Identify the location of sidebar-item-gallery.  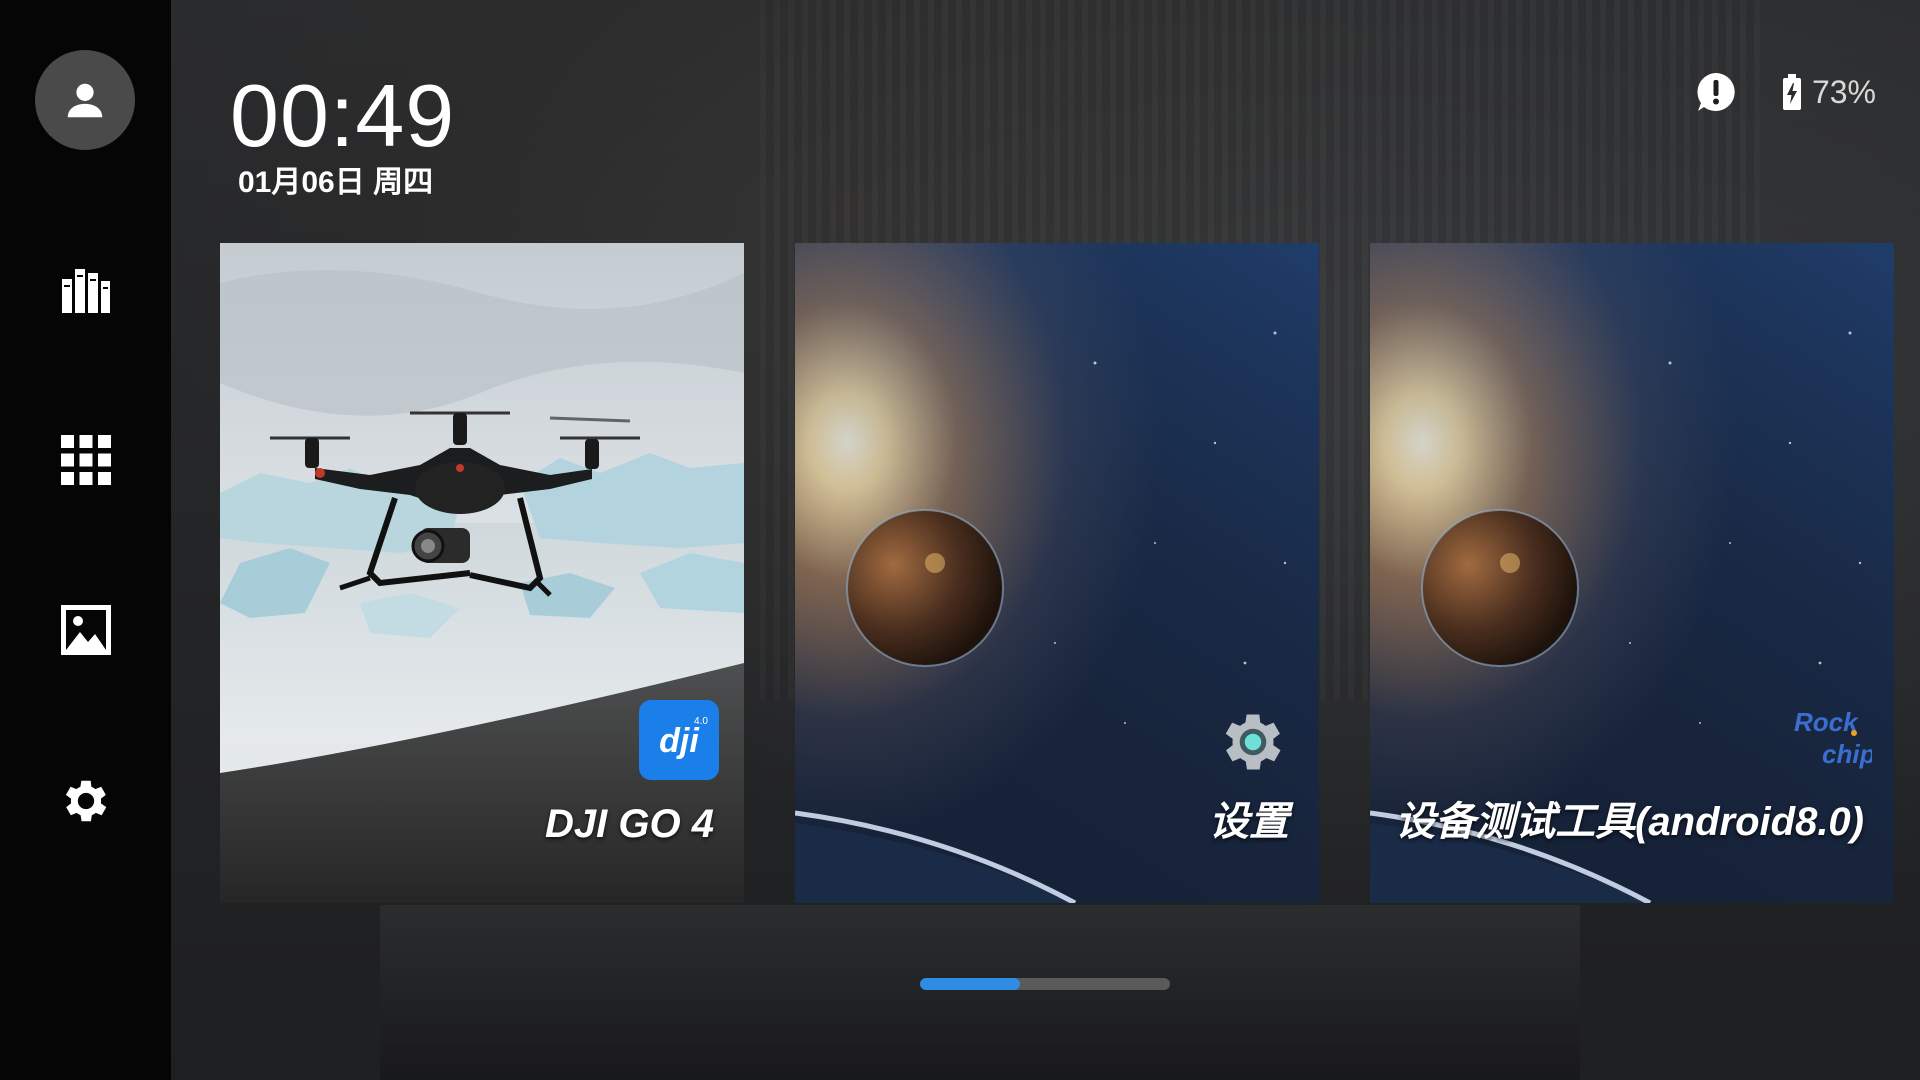
(85, 630).